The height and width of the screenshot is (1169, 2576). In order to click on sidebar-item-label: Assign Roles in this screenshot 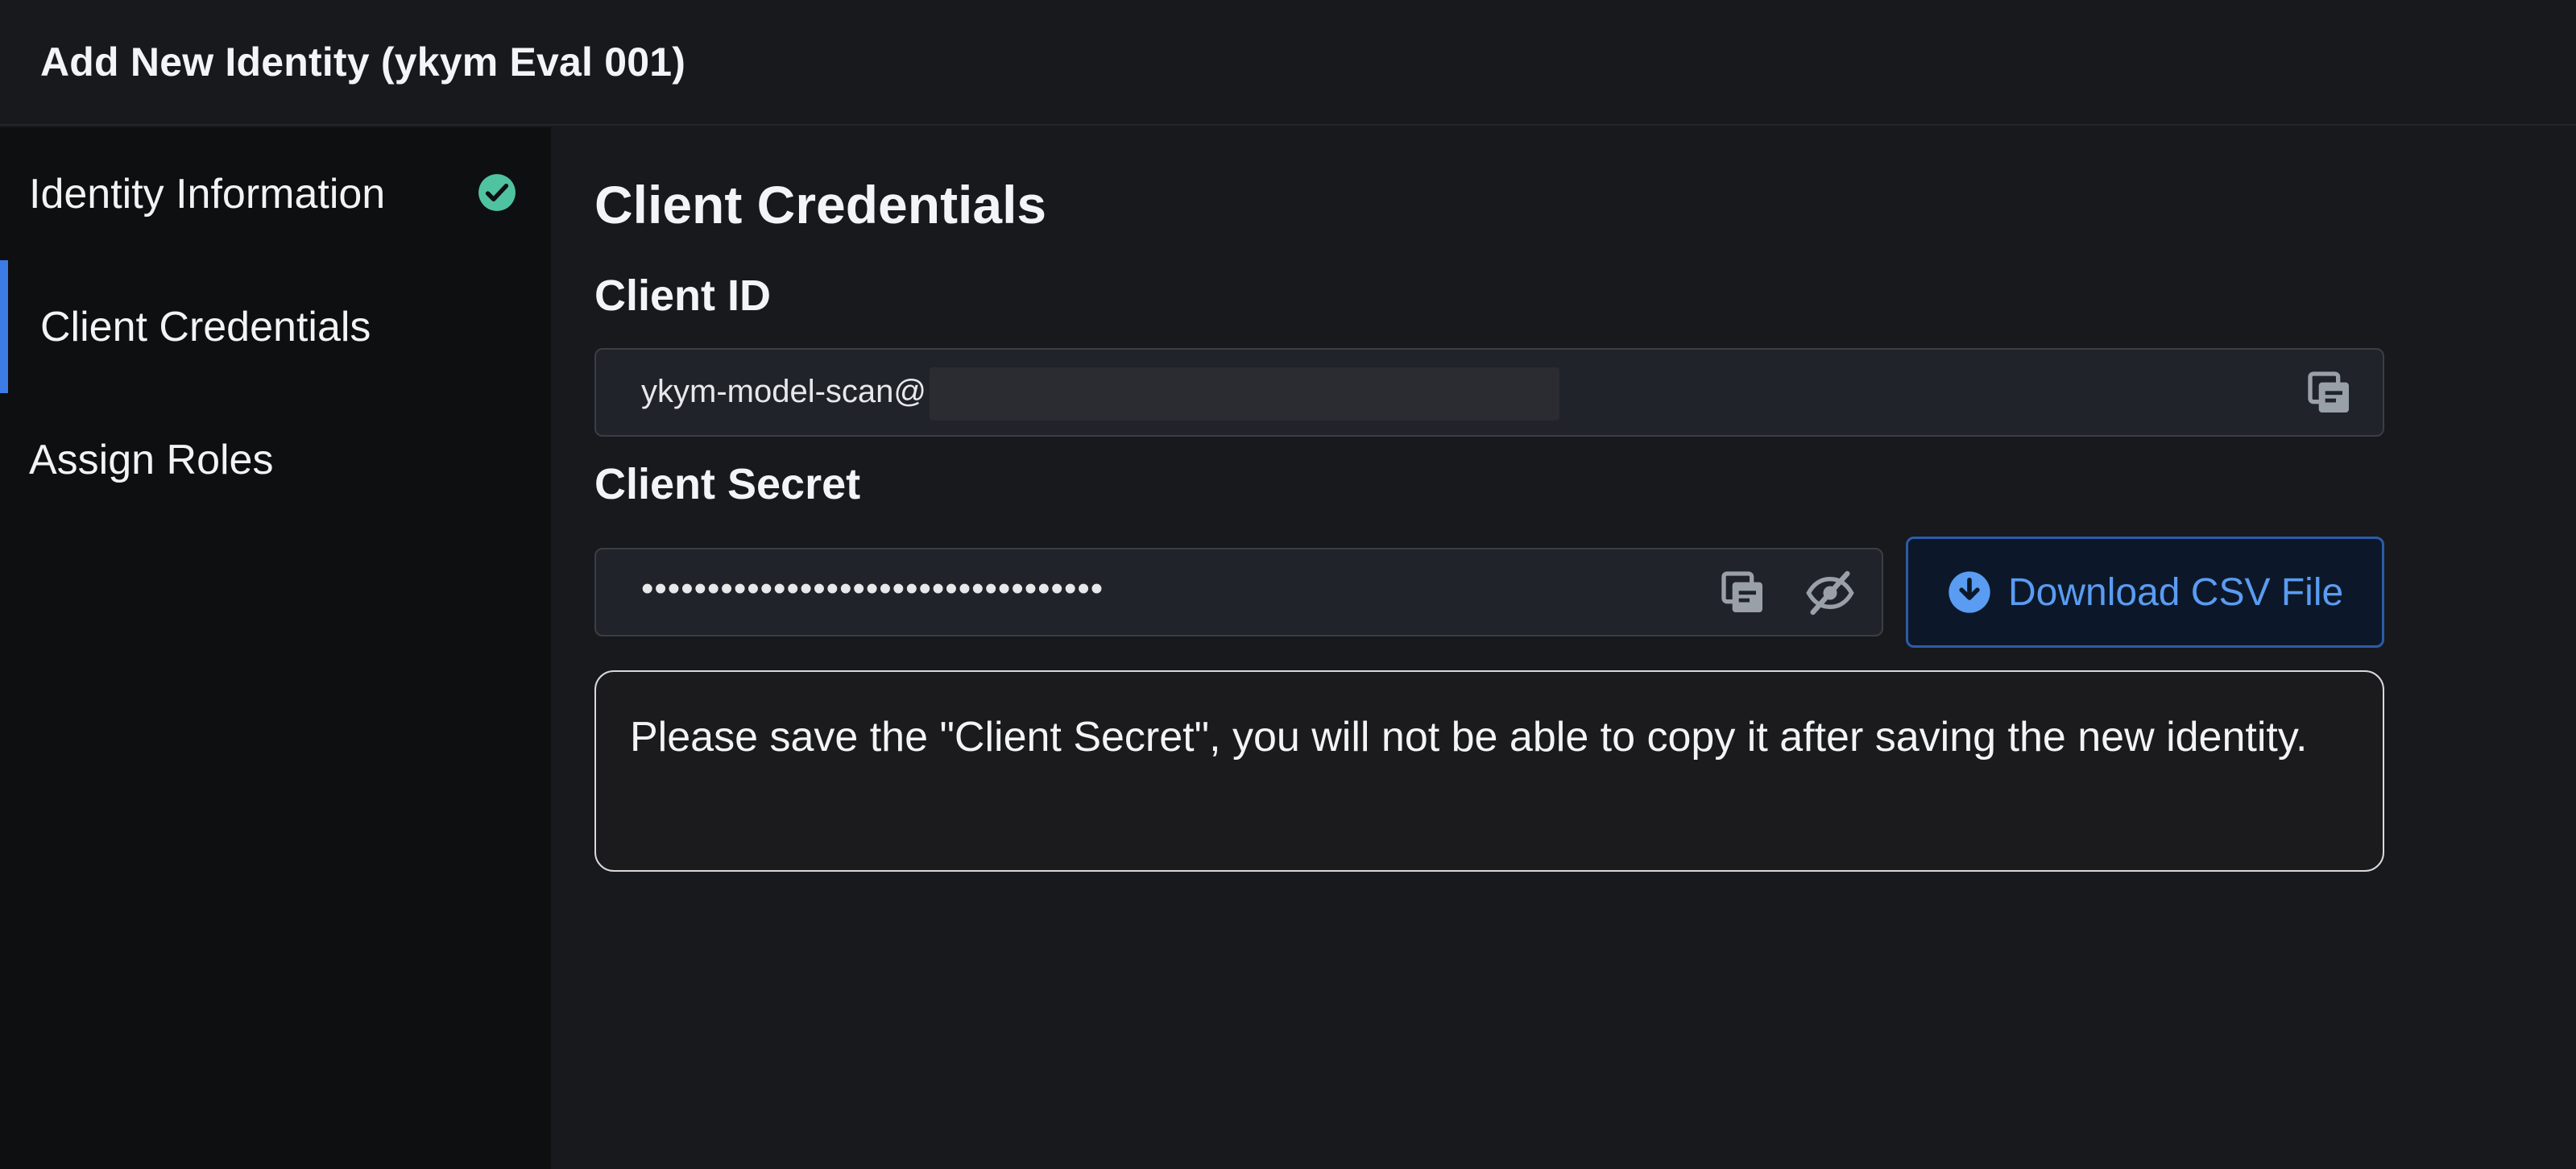, I will do `click(151, 459)`.